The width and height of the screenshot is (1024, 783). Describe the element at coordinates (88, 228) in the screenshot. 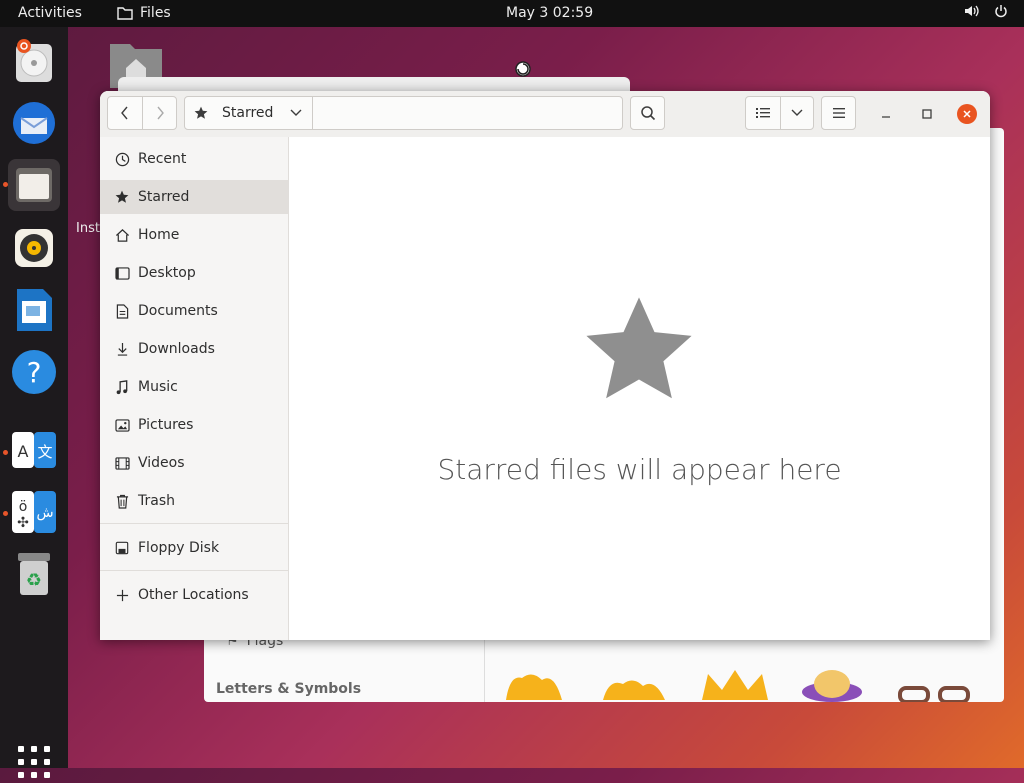

I see `desktop-item-label: Inst` at that location.